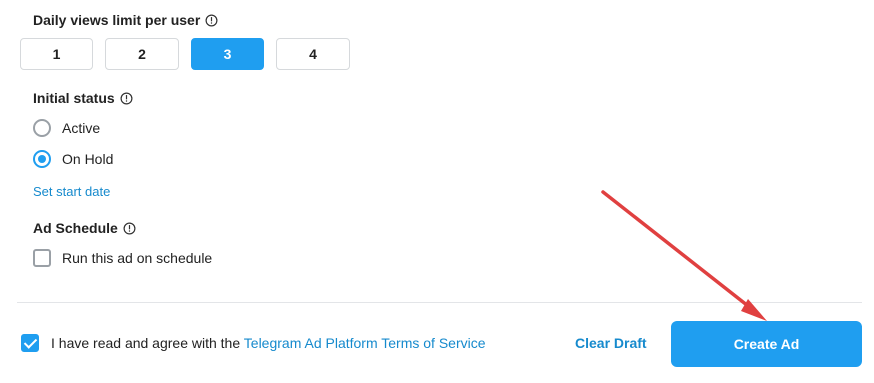 This screenshot has width=874, height=383. Describe the element at coordinates (88, 159) in the screenshot. I see `status-option-label: On Hold` at that location.